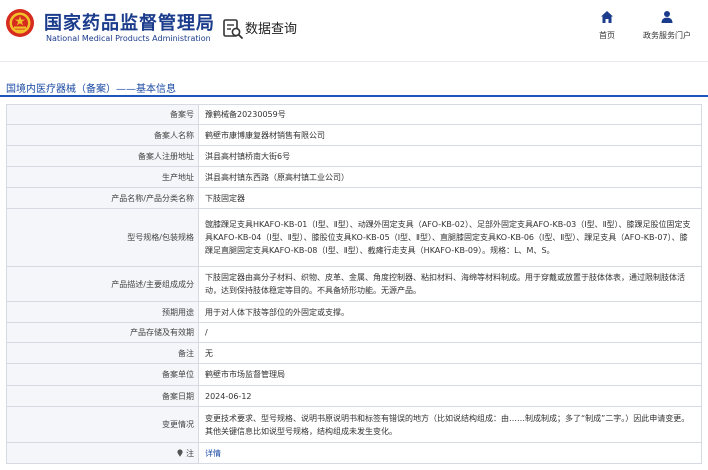 Image resolution: width=708 pixels, height=470 pixels. What do you see at coordinates (102, 312) in the screenshot?
I see `row-label: 预期用途` at bounding box center [102, 312].